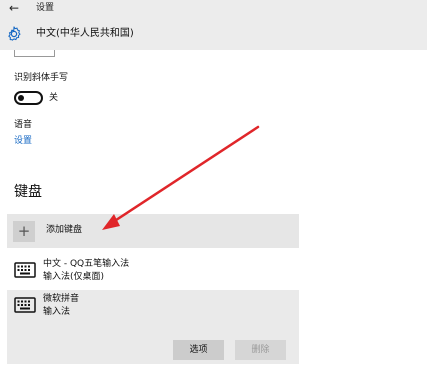  Describe the element at coordinates (23, 125) in the screenshot. I see `voice-label: 语音` at that location.